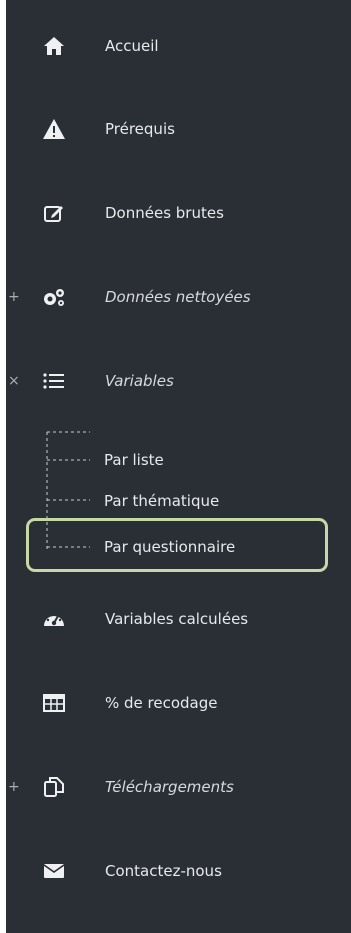 This screenshot has height=933, width=351. I want to click on subitem-label: Par thématique, so click(162, 501).